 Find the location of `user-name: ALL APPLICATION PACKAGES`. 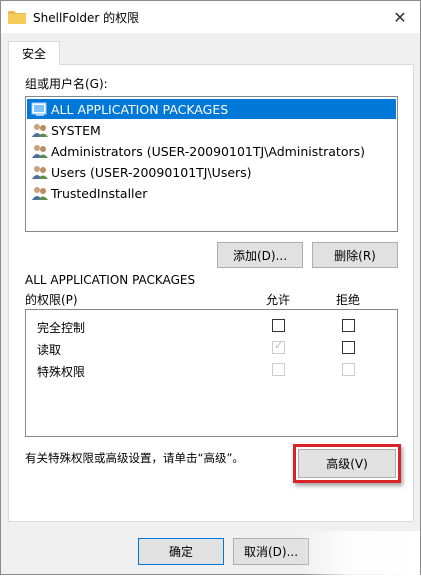

user-name: ALL APPLICATION PACKAGES is located at coordinates (140, 109).